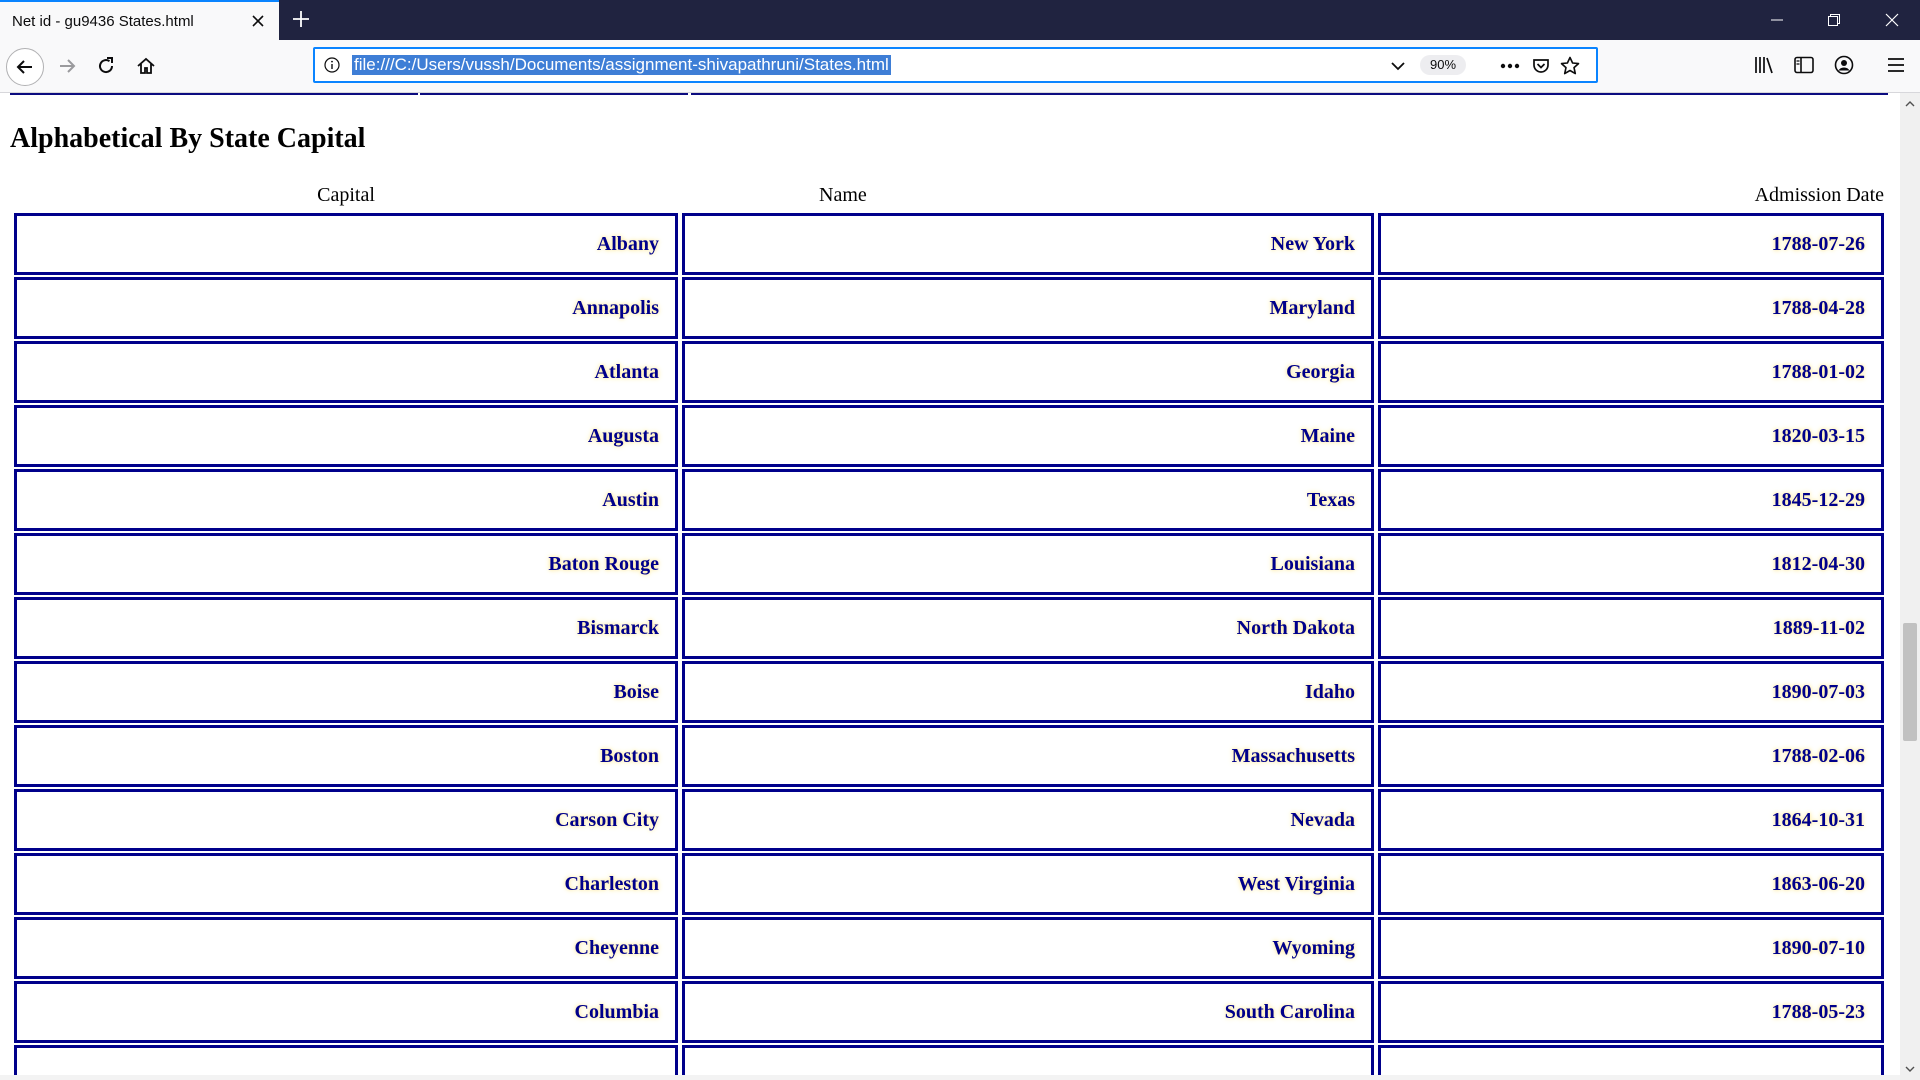 The height and width of the screenshot is (1080, 1920). I want to click on state-name-cell: Idaho, so click(1028, 692).